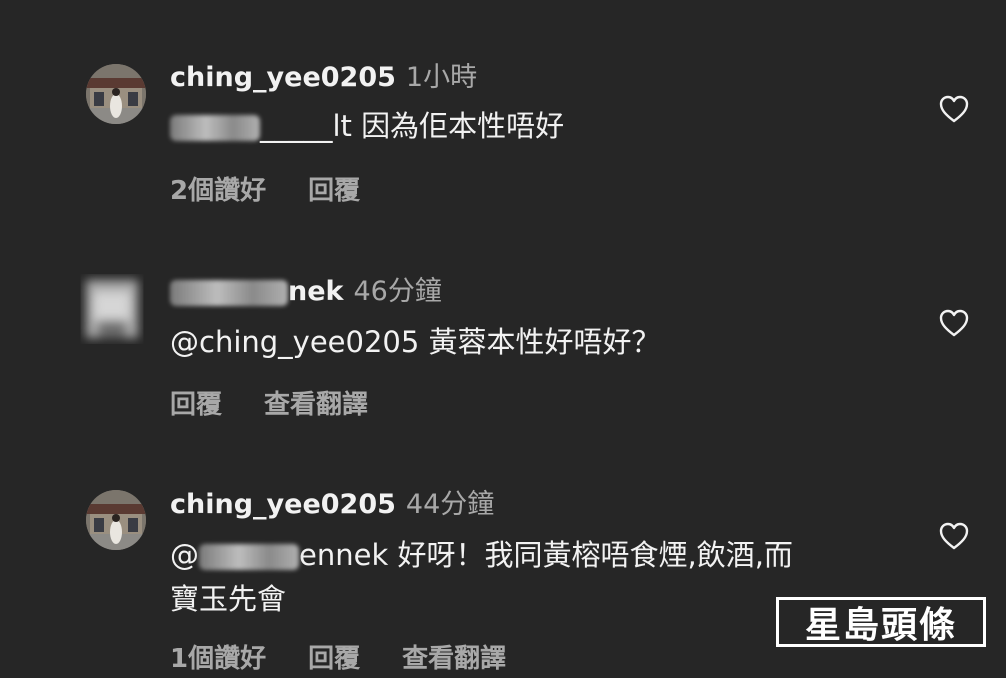 Image resolution: width=1006 pixels, height=678 pixels. Describe the element at coordinates (397, 291) in the screenshot. I see `timestamp: 46分鐘` at that location.